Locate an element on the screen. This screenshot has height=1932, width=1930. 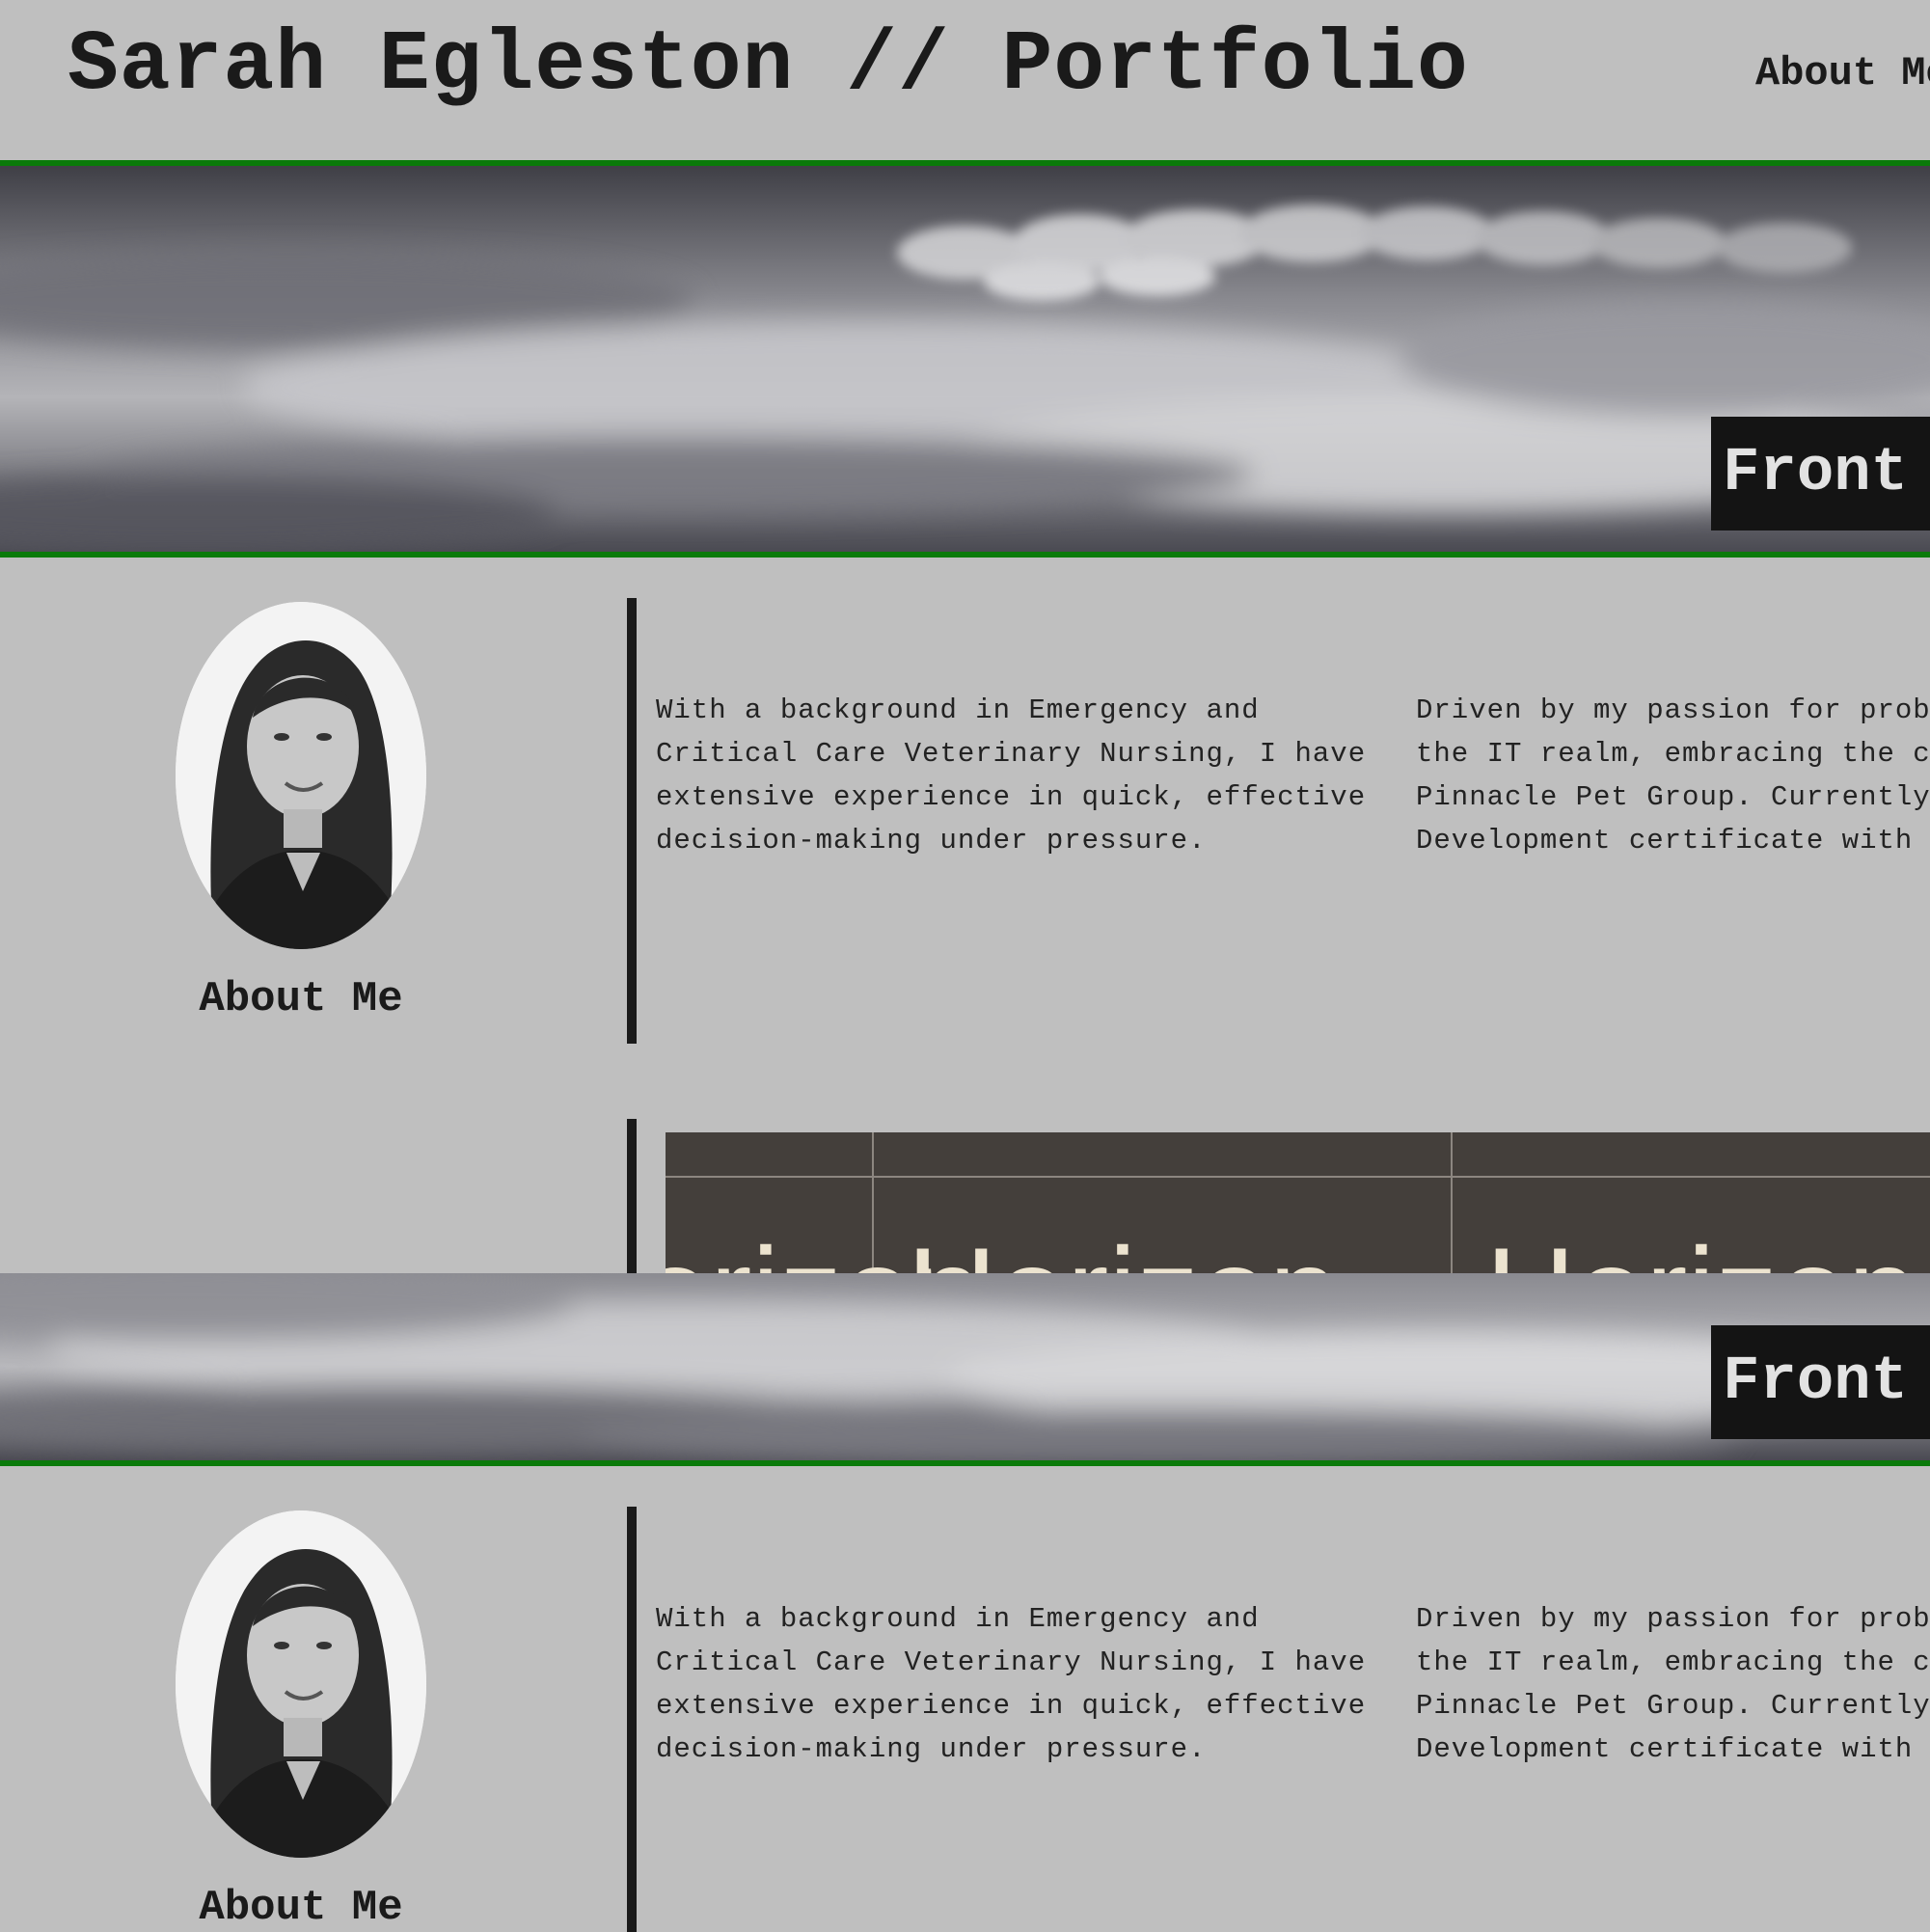
nav-link-about-me: About Me is located at coordinates (1842, 73).